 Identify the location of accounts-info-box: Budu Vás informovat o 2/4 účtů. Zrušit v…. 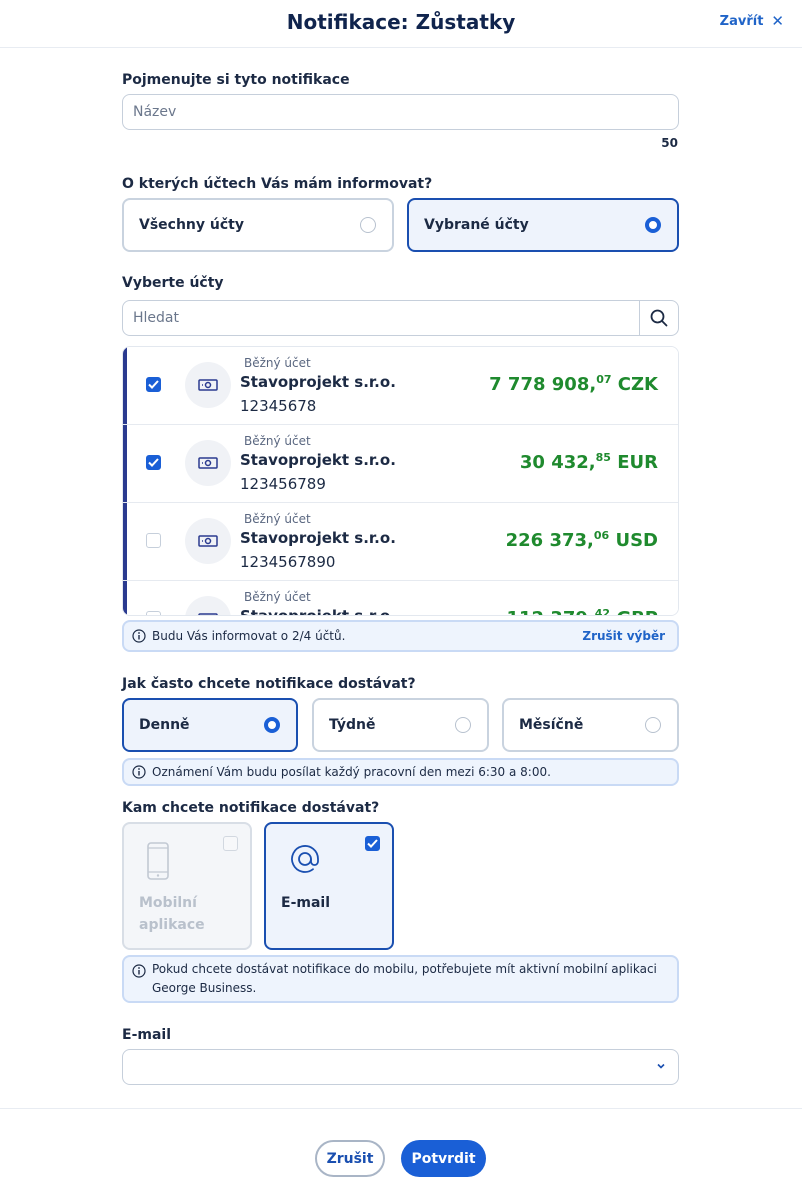
(400, 636).